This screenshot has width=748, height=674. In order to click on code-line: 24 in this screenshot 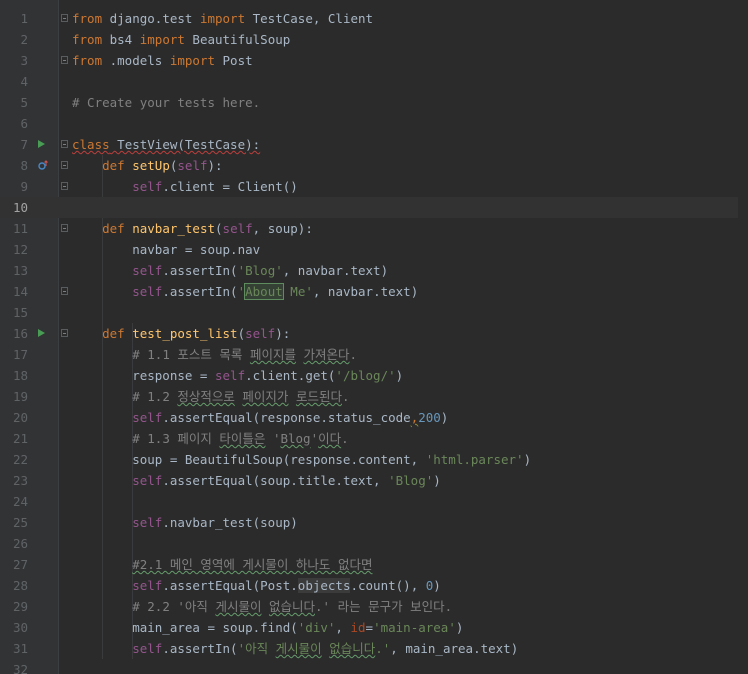, I will do `click(374, 501)`.